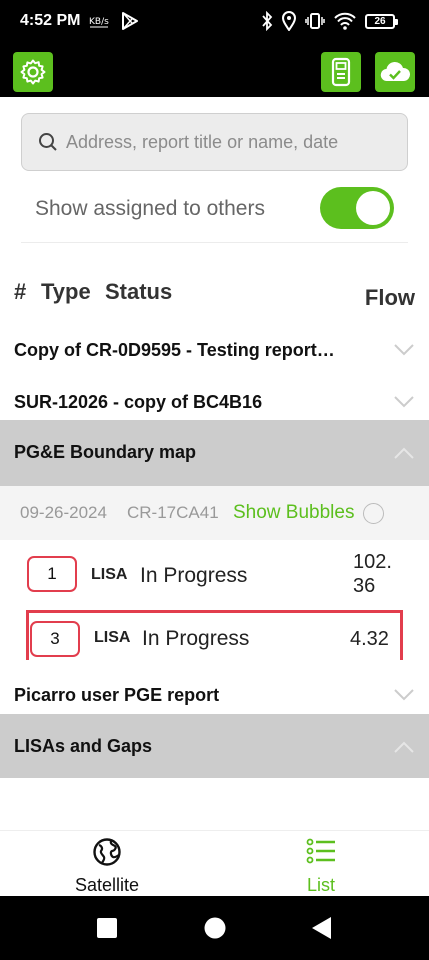 This screenshot has height=960, width=429. I want to click on show-bubbles-label: Show Bubbles, so click(293, 513).